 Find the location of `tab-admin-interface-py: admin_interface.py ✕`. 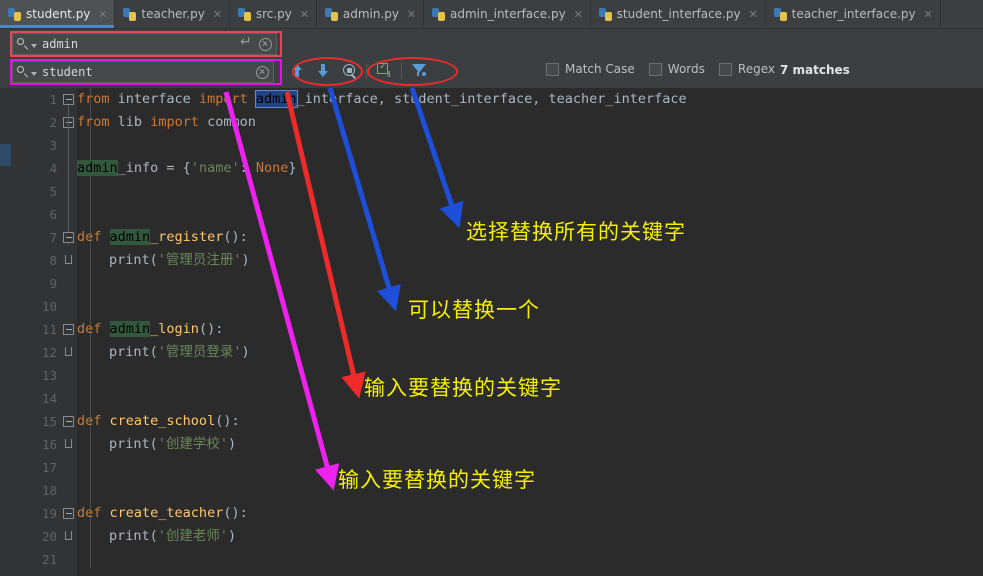

tab-admin-interface-py: admin_interface.py ✕ is located at coordinates (507, 14).